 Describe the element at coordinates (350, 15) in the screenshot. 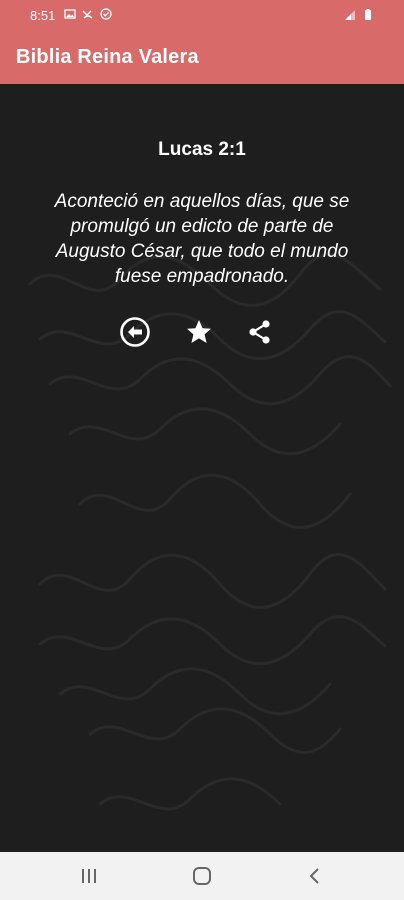

I see `signal-icon` at that location.